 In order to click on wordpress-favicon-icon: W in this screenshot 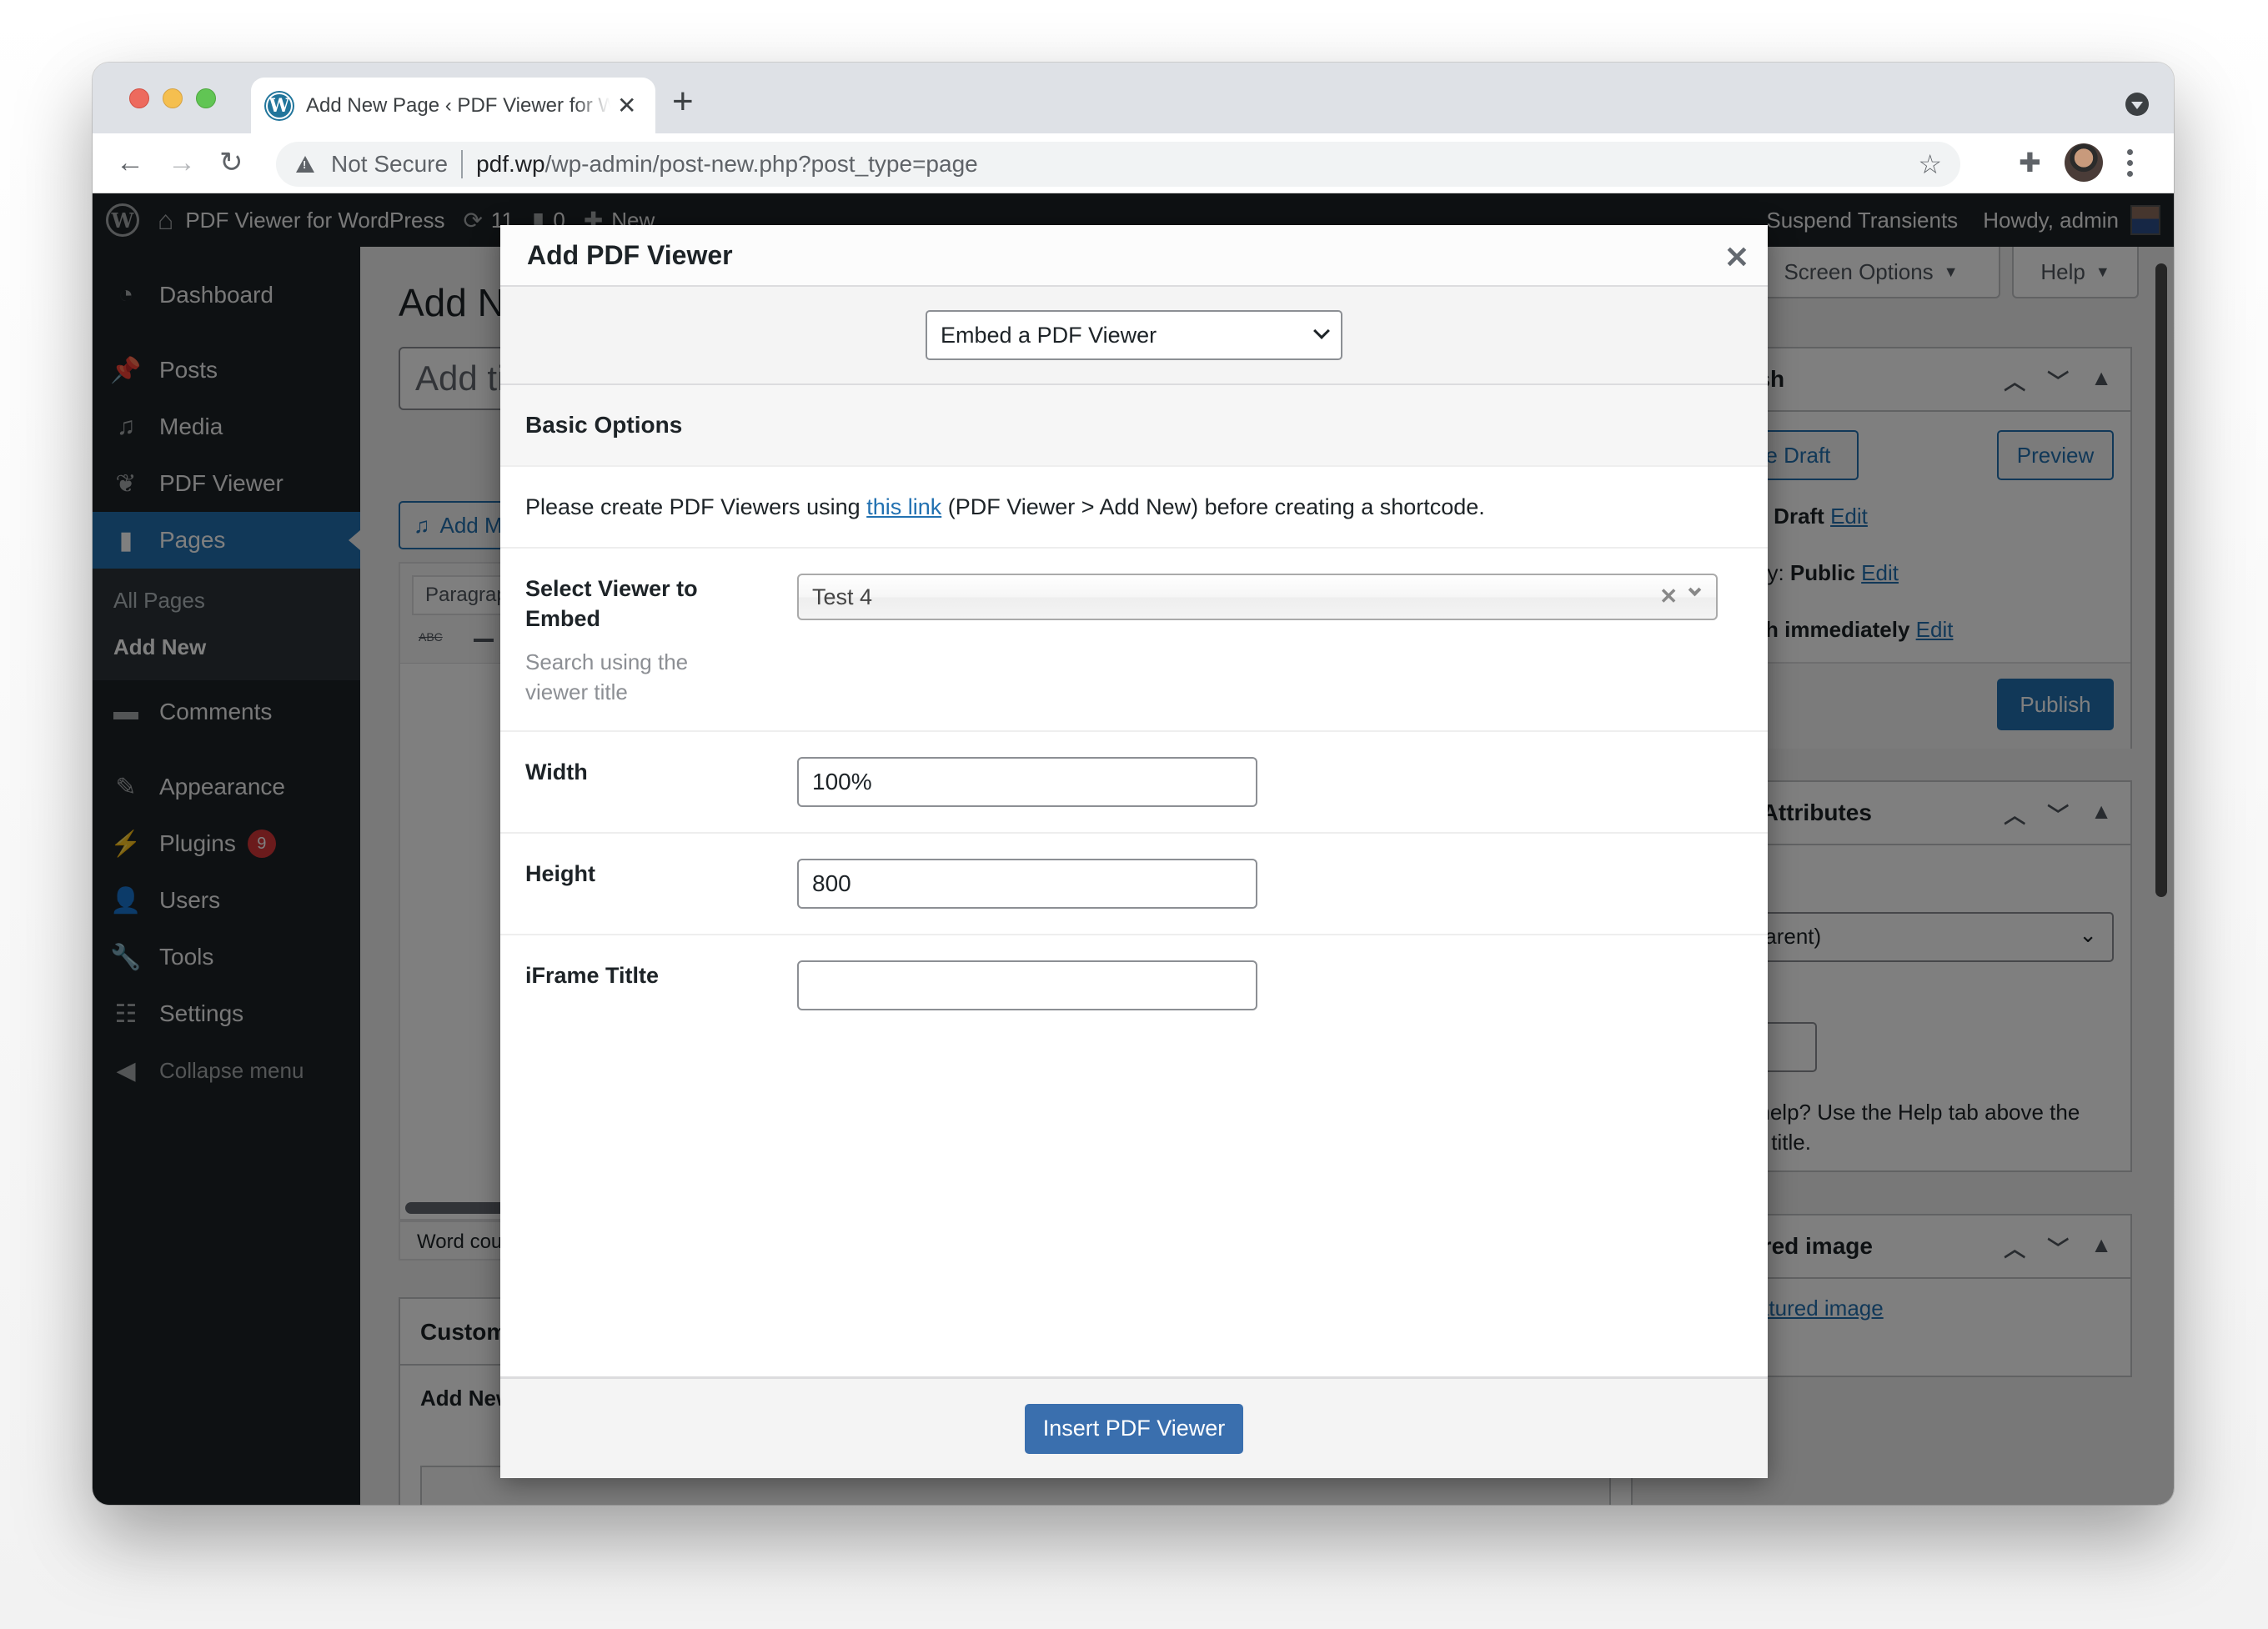, I will do `click(279, 106)`.